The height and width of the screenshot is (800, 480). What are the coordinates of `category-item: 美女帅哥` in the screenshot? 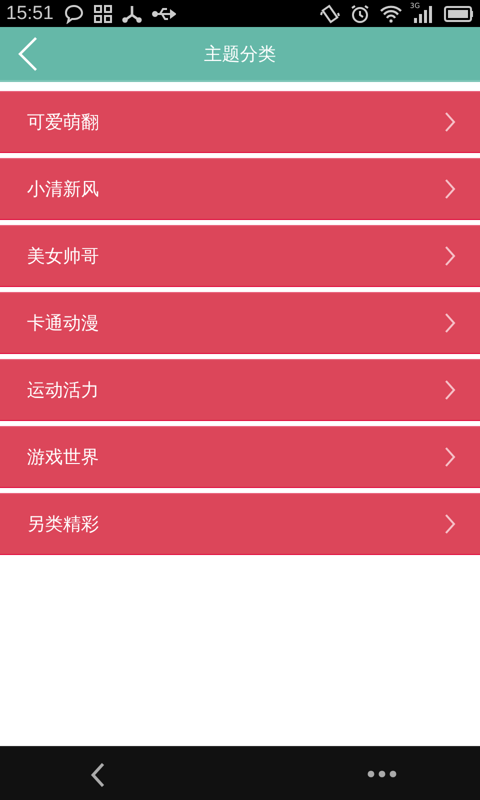 It's located at (240, 256).